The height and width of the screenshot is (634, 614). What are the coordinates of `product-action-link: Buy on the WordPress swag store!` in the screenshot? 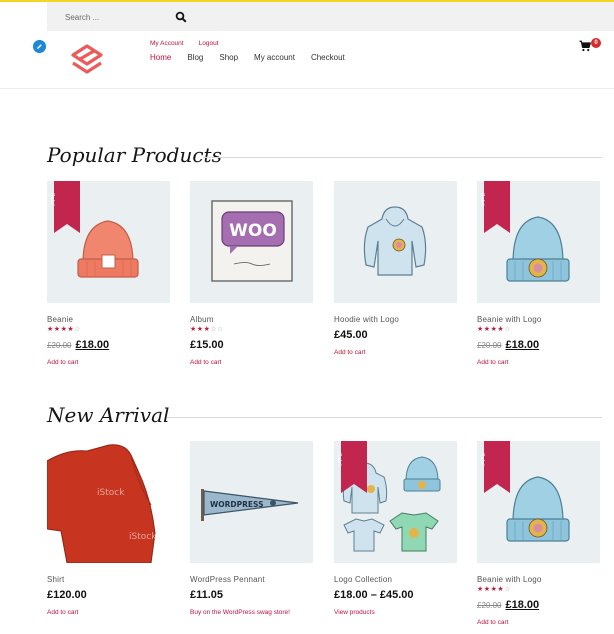 It's located at (251, 612).